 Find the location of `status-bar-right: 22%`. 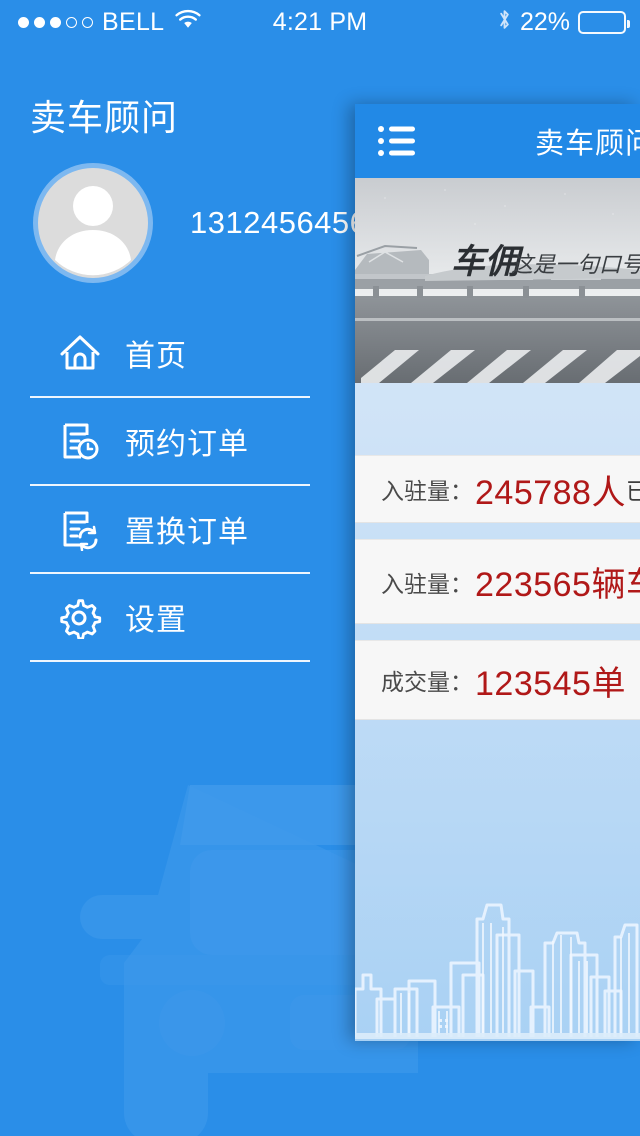

status-bar-right: 22% is located at coordinates (563, 22).